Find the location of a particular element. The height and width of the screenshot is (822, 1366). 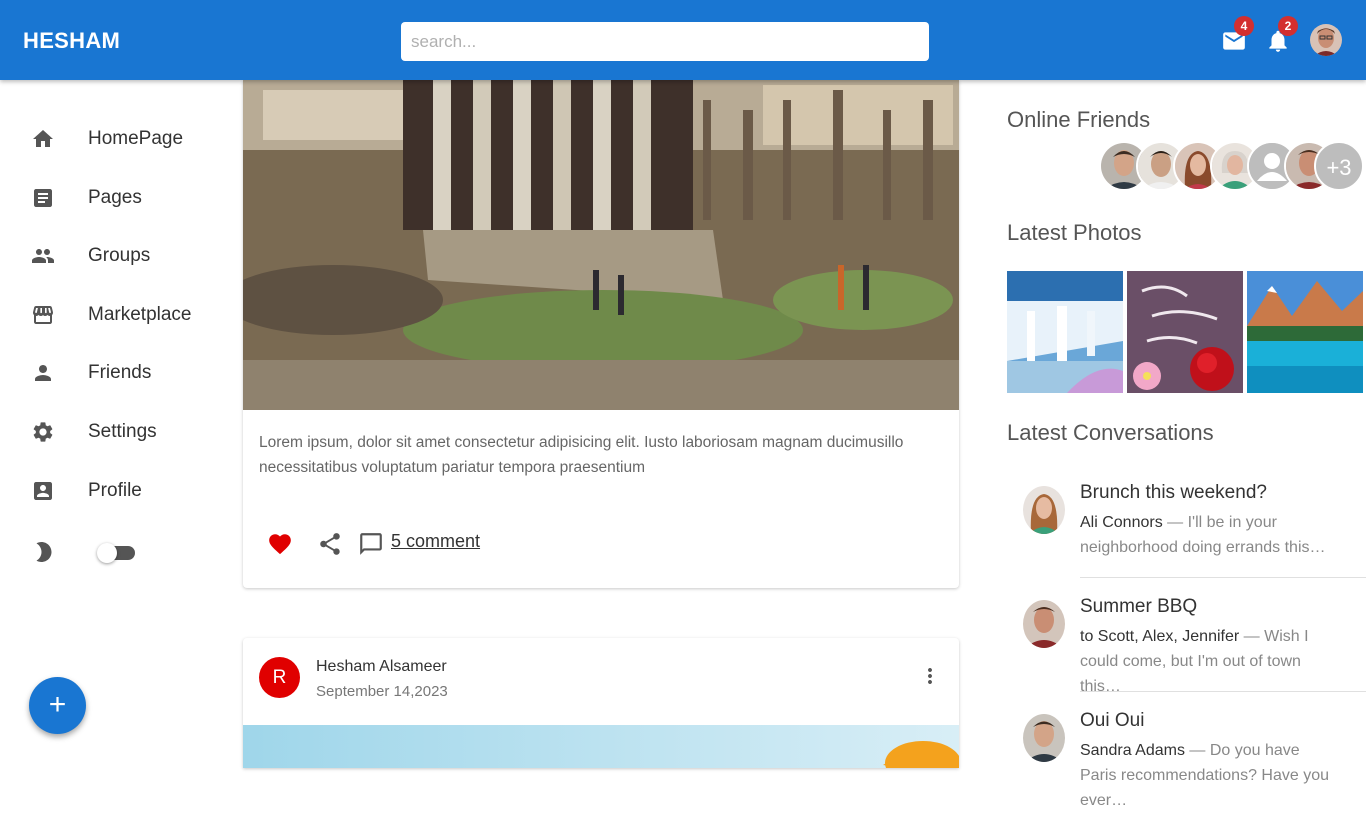

conversation-sender: Ali Connors is located at coordinates (1121, 522).